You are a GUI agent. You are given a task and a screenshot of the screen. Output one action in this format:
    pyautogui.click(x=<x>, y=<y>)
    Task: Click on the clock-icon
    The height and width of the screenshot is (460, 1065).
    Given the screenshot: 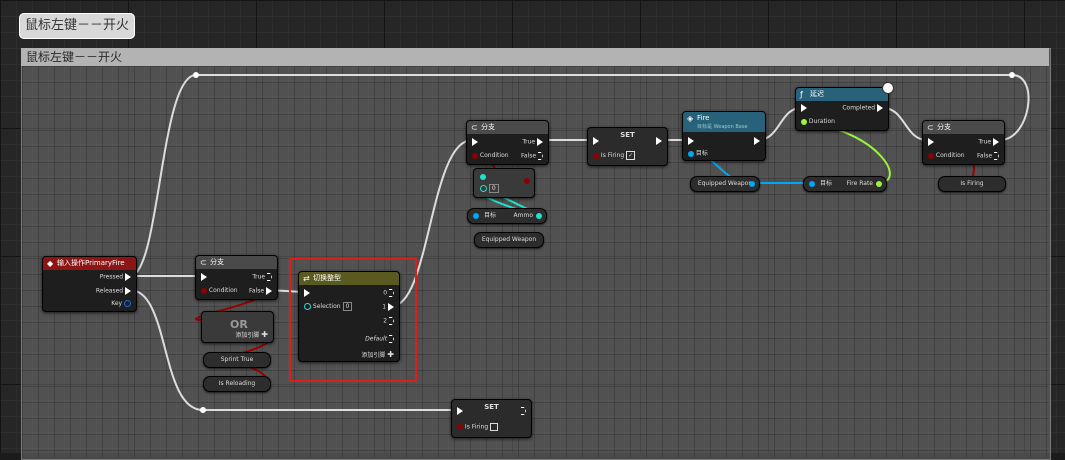 What is the action you would take?
    pyautogui.click(x=888, y=88)
    